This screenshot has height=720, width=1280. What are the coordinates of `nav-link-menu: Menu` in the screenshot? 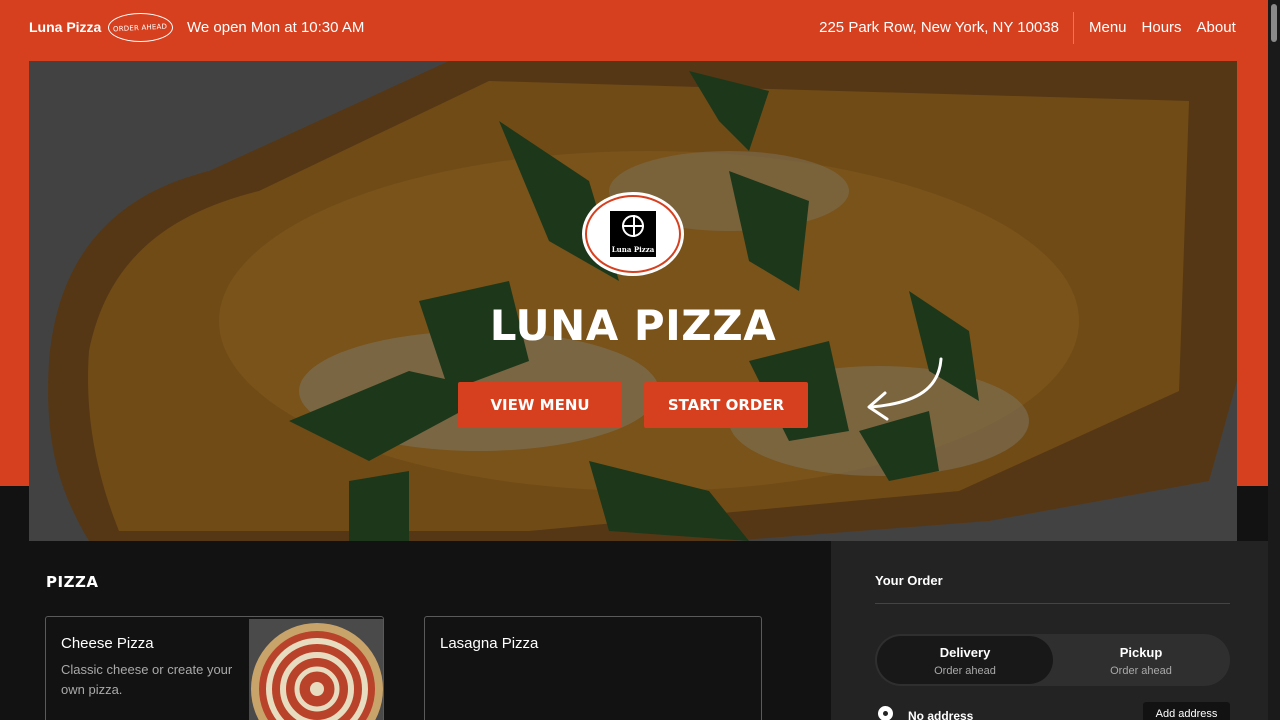 It's located at (1108, 27).